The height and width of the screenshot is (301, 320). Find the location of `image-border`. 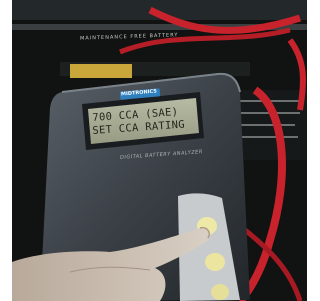

image-border is located at coordinates (6, 150).